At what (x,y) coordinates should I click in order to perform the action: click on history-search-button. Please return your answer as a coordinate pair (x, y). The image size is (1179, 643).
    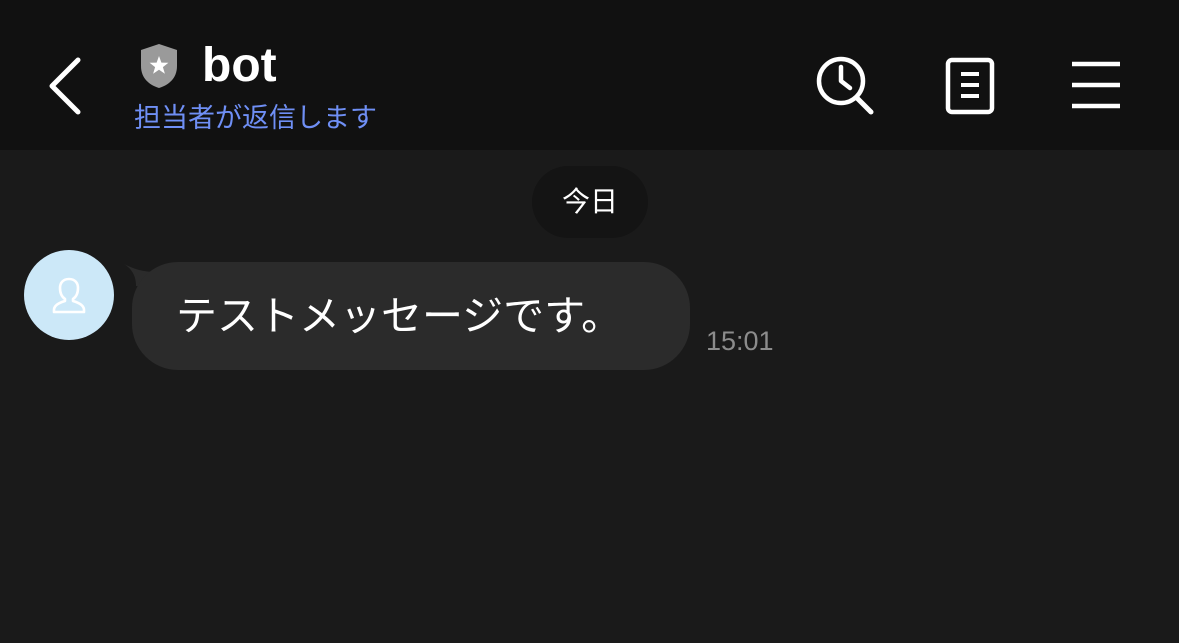
    Looking at the image, I should click on (844, 85).